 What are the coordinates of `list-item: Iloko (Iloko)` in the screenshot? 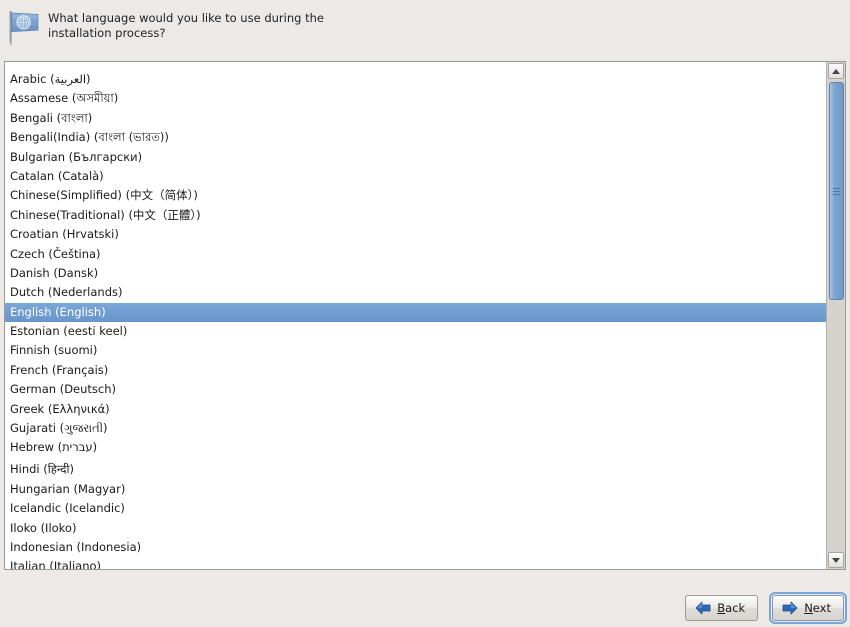 It's located at (415, 528).